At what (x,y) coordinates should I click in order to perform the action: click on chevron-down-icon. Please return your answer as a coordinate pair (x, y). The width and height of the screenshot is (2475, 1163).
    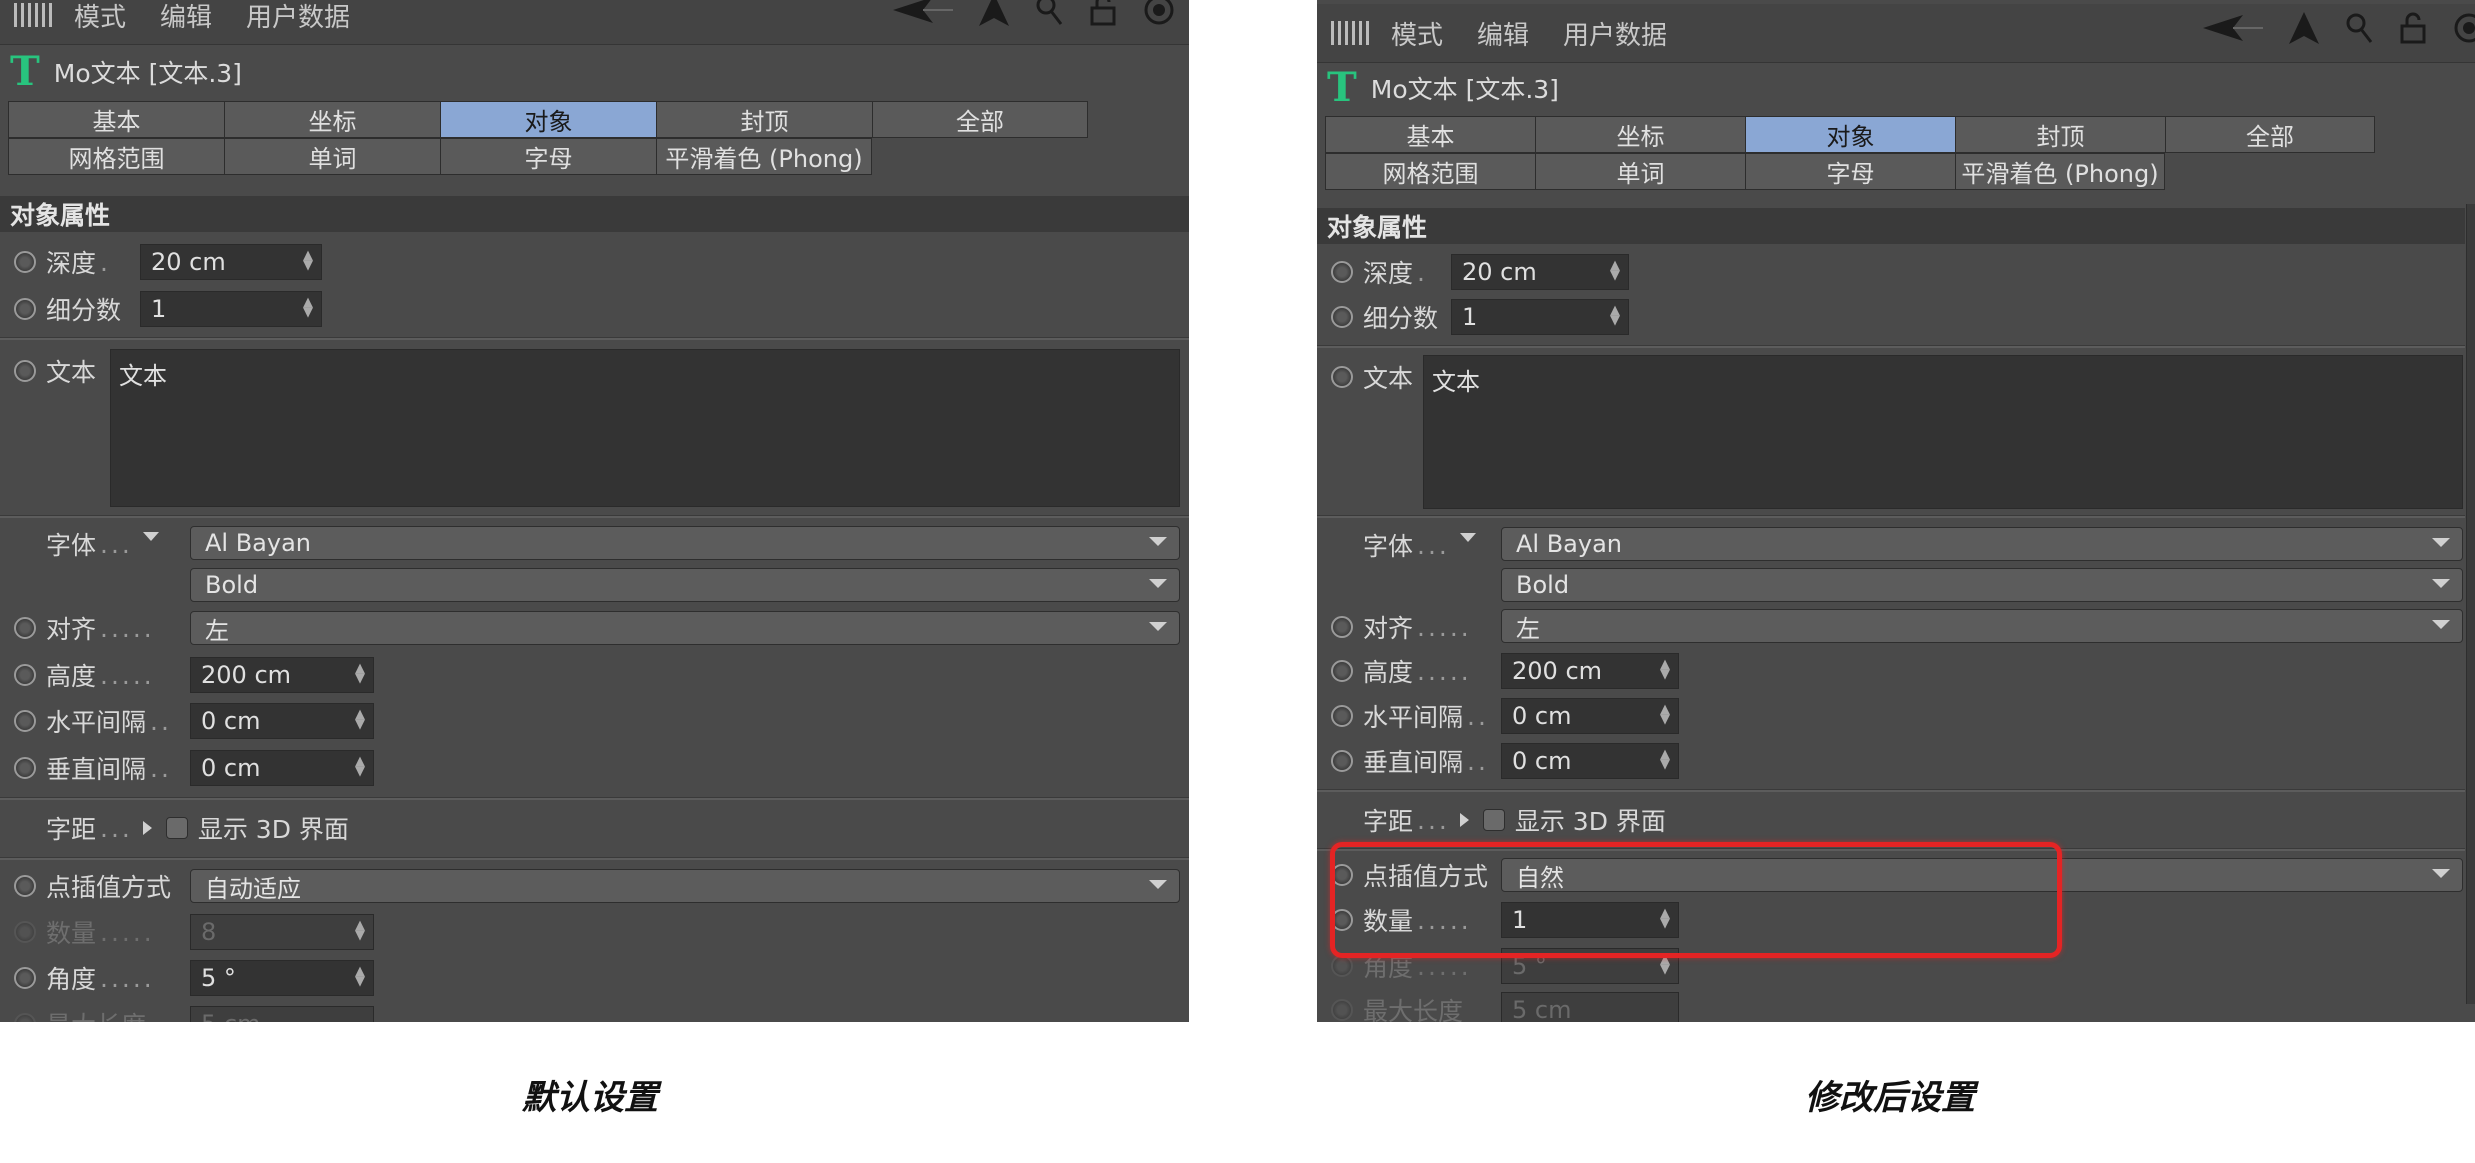
    Looking at the image, I should click on (2441, 542).